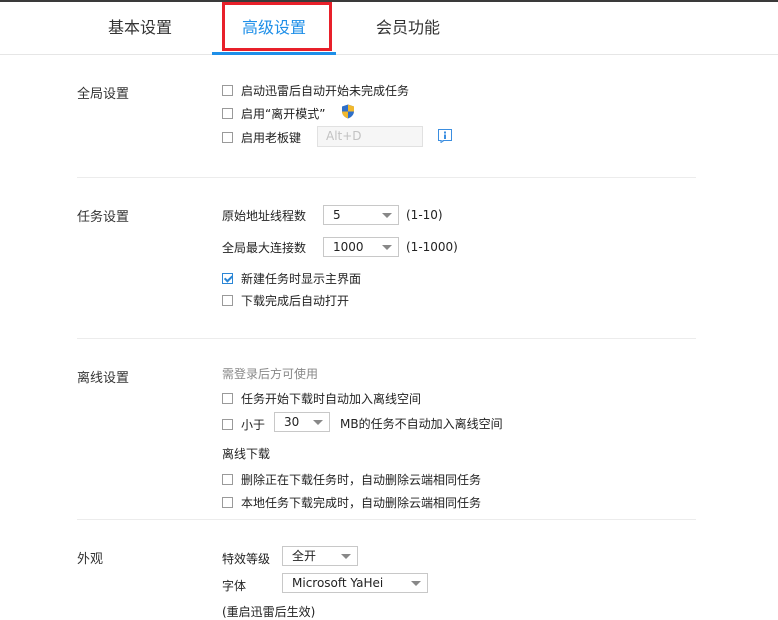 Image resolution: width=778 pixels, height=620 pixels. I want to click on section-title-global: 全局设置, so click(103, 94).